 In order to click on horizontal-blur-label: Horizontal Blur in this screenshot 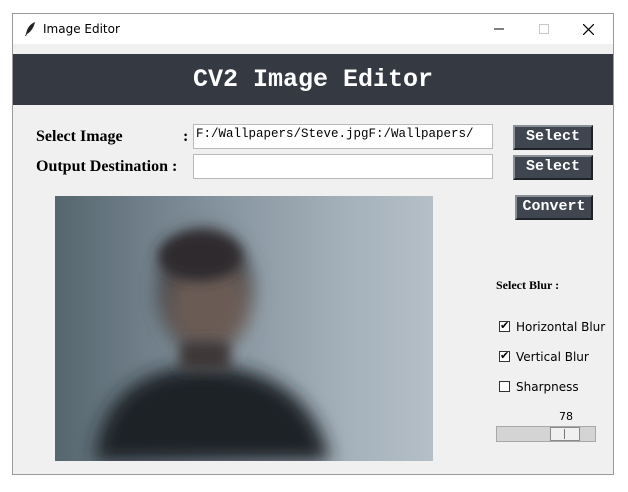, I will do `click(560, 327)`.